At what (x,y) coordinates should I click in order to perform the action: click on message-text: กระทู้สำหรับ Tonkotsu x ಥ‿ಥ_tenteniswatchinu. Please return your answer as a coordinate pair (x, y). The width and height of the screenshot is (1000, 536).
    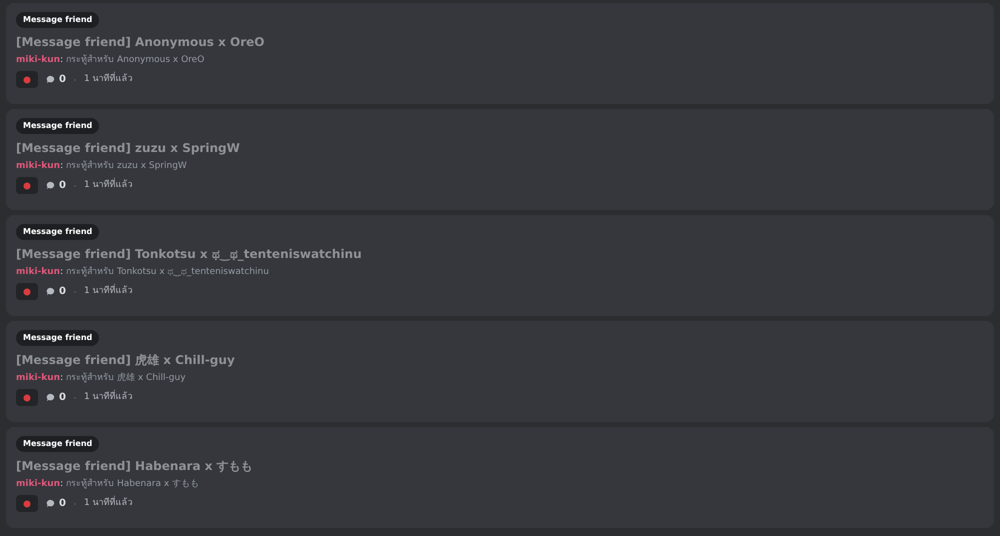
    Looking at the image, I should click on (167, 272).